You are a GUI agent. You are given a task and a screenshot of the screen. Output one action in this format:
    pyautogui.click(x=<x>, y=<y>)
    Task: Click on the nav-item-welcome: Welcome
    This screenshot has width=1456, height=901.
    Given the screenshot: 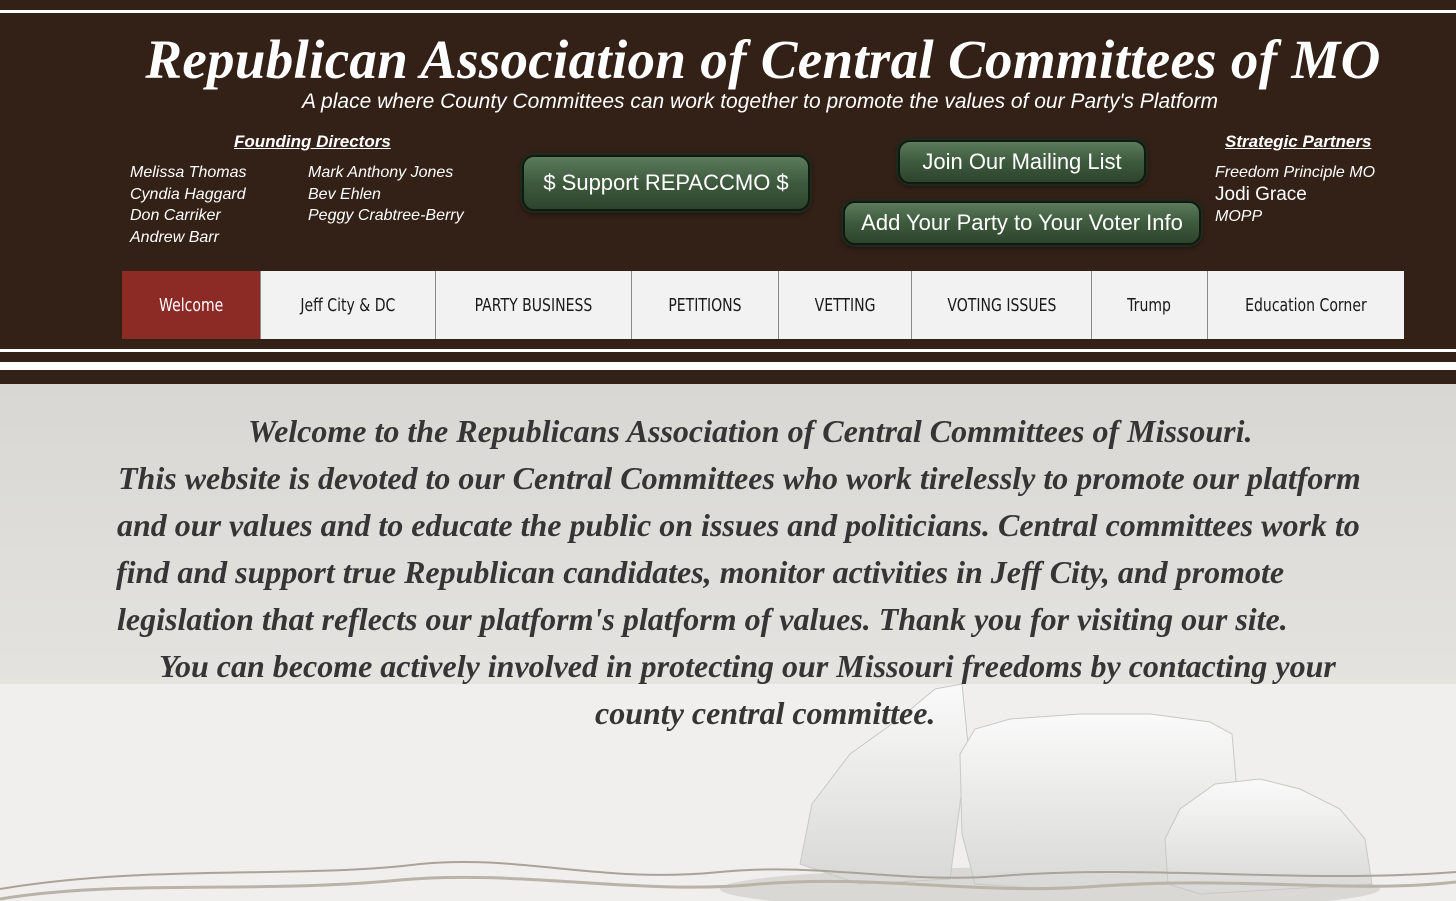 What is the action you would take?
    pyautogui.click(x=191, y=305)
    